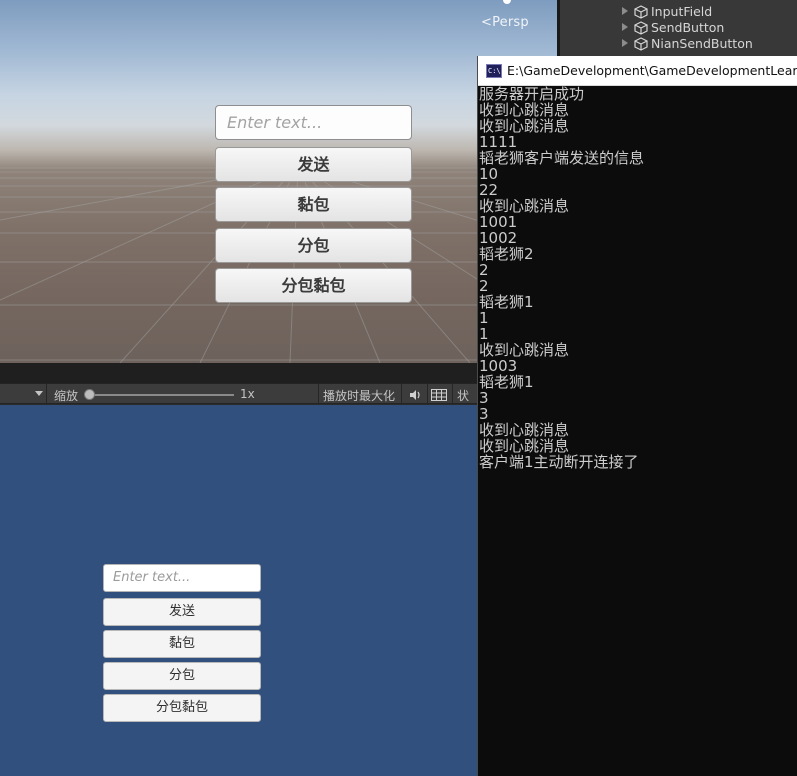 The image size is (797, 776). I want to click on console-line: 韬老狮客户端发送的信息, so click(562, 158).